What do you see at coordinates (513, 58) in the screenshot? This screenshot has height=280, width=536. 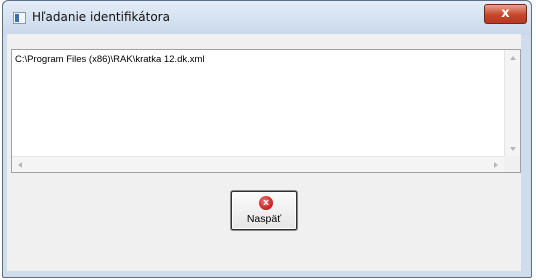 I see `scroll-up-icon` at bounding box center [513, 58].